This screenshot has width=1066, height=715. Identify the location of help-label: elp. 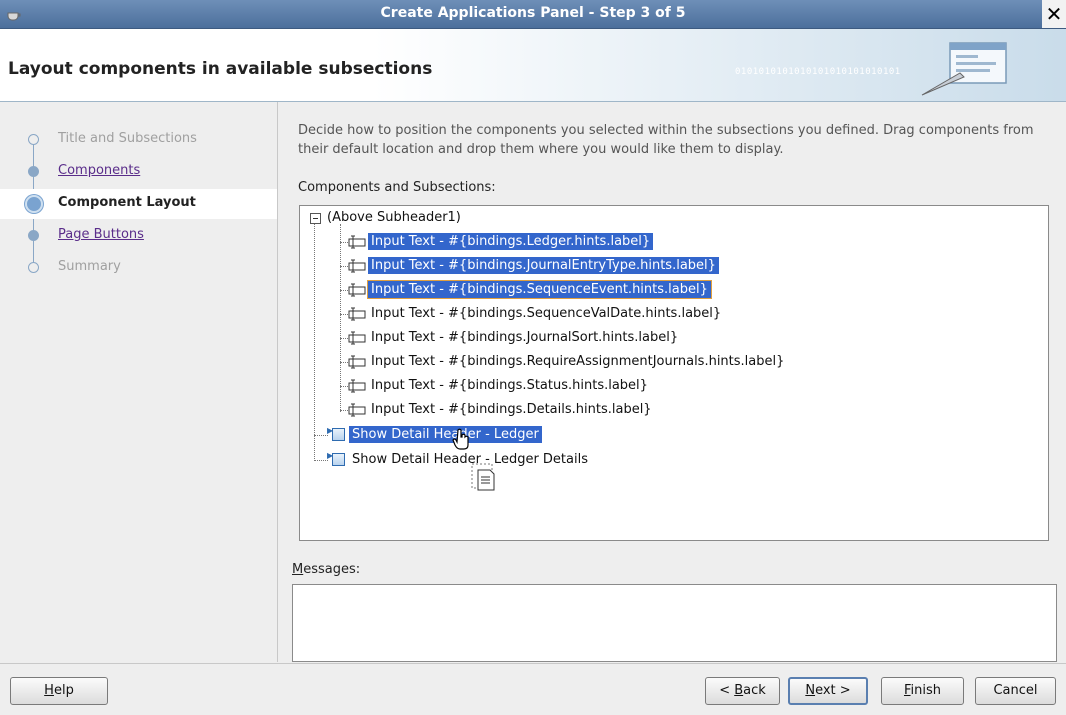
(63, 690).